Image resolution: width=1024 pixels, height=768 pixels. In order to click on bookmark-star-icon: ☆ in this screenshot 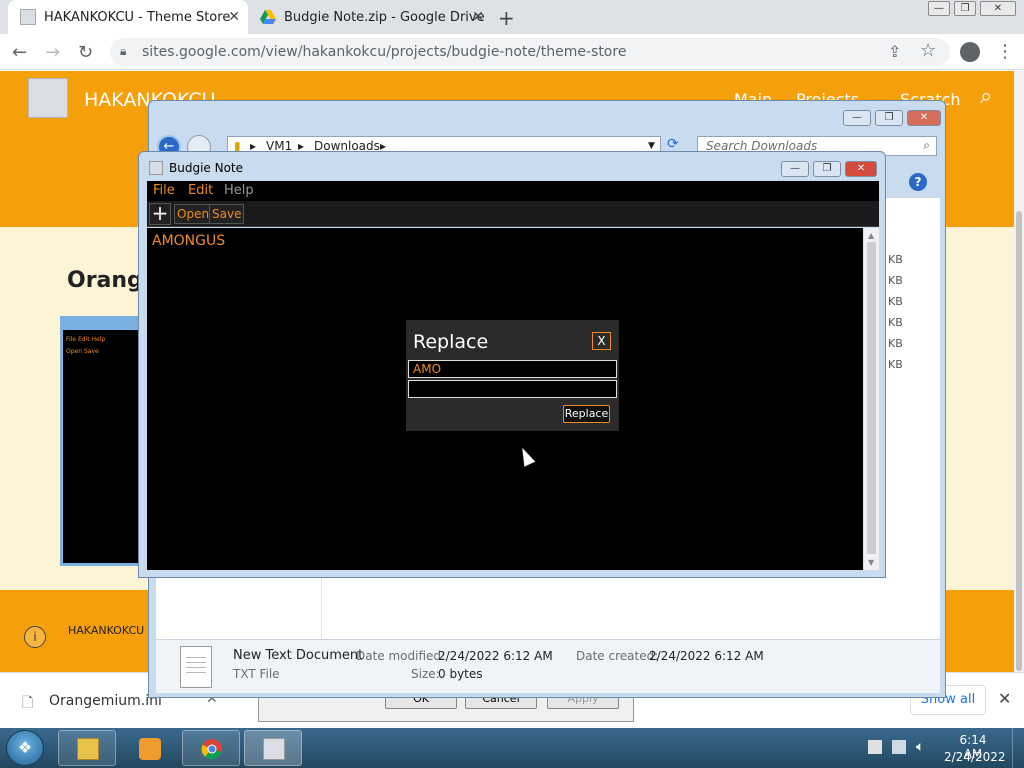, I will do `click(928, 50)`.